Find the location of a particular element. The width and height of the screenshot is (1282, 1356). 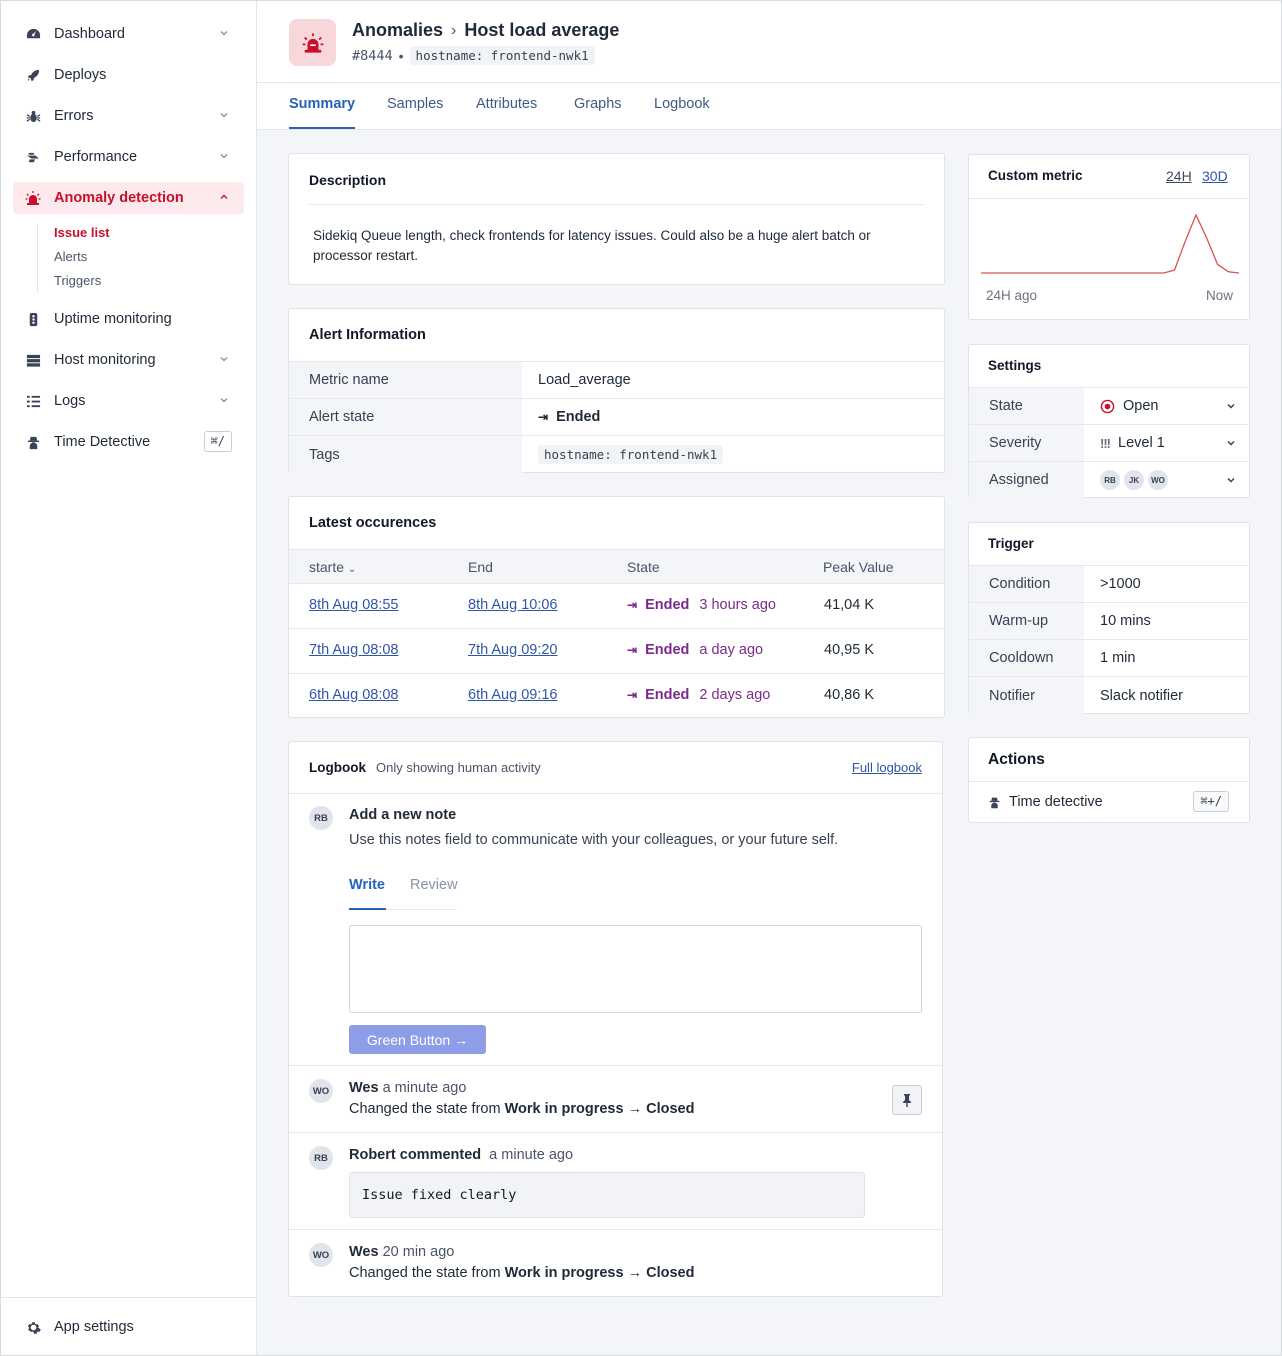

start-link: 8th Aug 08:55 is located at coordinates (354, 605).